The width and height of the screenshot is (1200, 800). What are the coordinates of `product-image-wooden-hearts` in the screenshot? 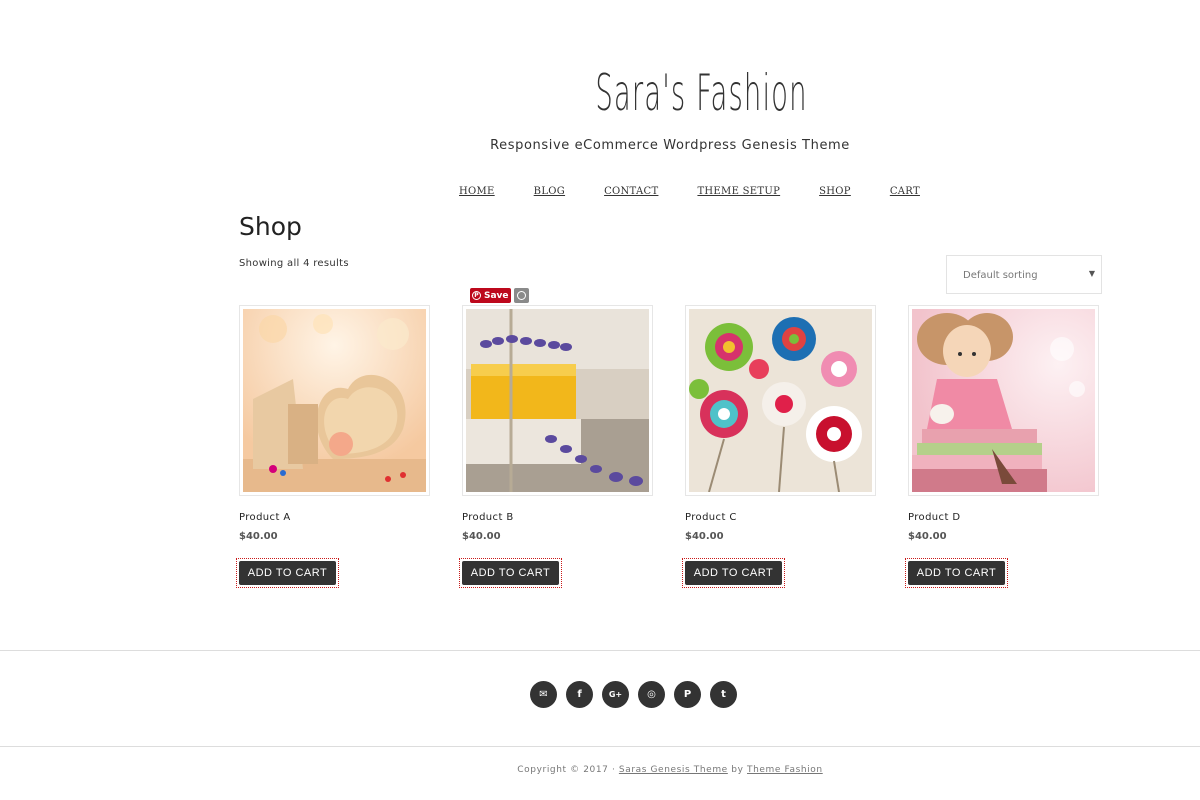 It's located at (334, 400).